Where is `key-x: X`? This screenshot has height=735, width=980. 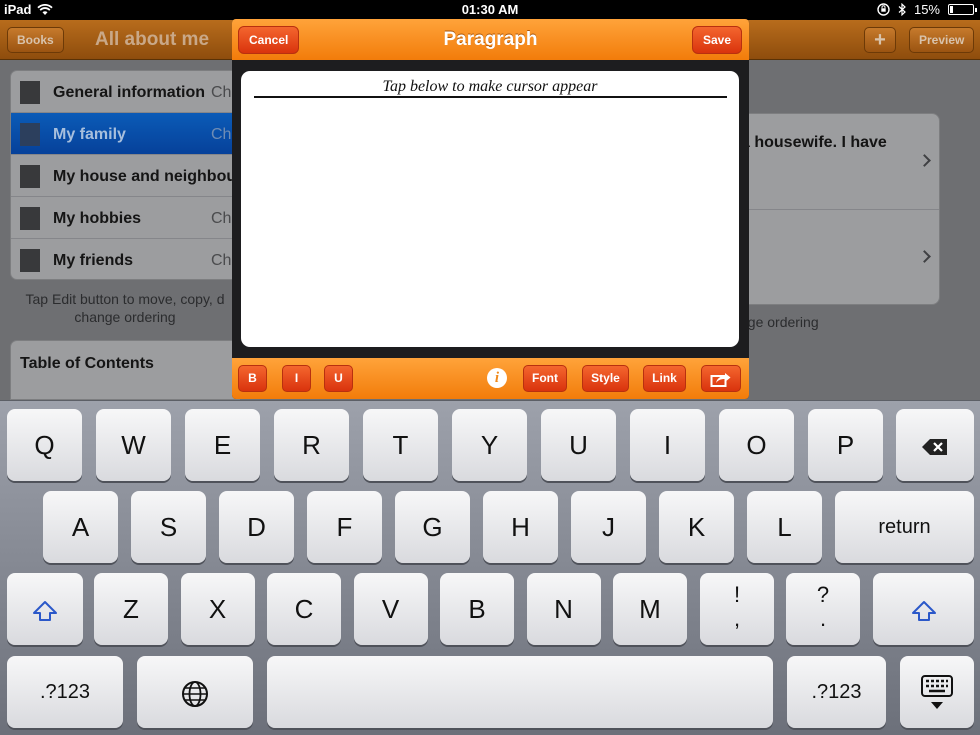
key-x: X is located at coordinates (217, 609).